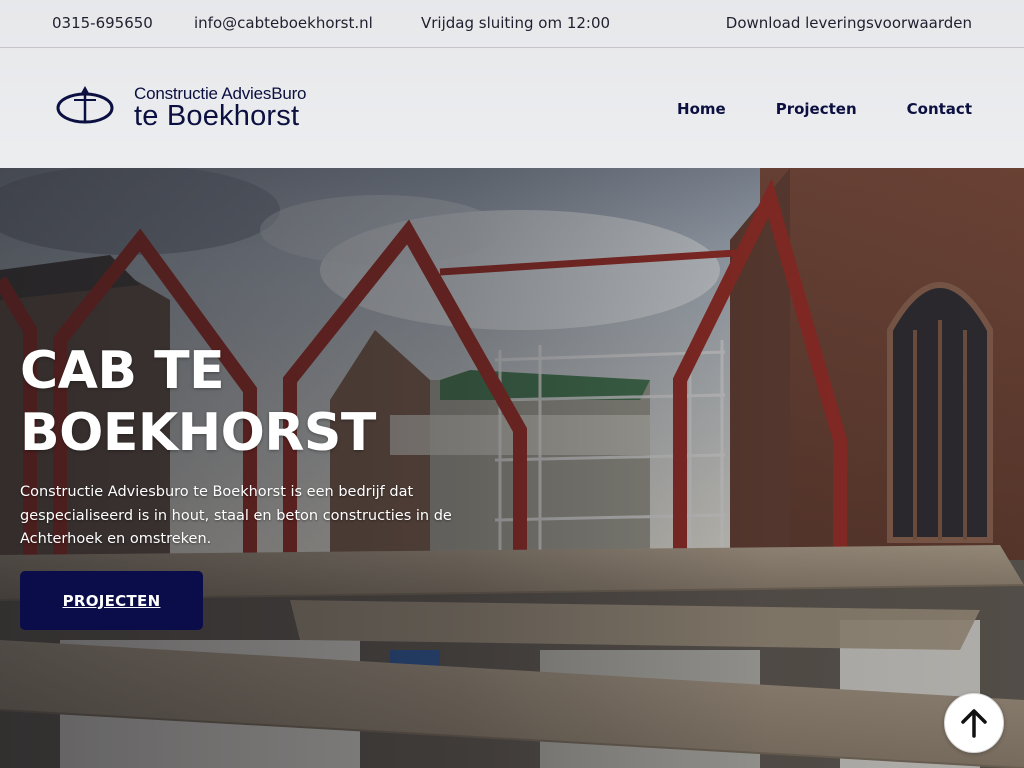 The image size is (1024, 768). I want to click on opening-hours-notice: Vrijdag sluiting om 12:00, so click(516, 23).